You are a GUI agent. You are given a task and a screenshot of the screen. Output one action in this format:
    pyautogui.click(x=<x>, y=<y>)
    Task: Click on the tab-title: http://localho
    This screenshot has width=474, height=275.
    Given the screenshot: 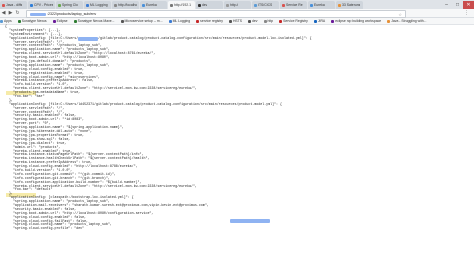 What is the action you would take?
    pyautogui.click(x=128, y=5)
    